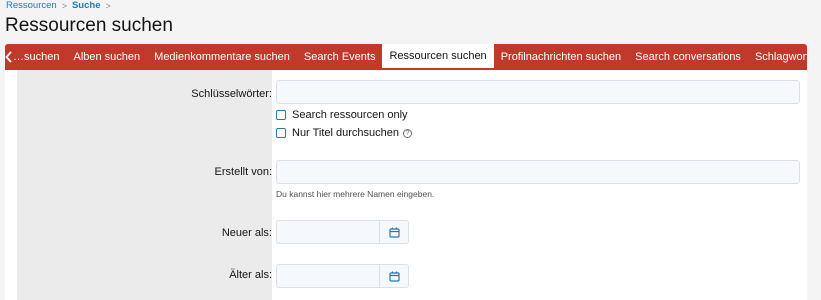 Image resolution: width=821 pixels, height=300 pixels. Describe the element at coordinates (350, 115) in the screenshot. I see `resources-only-label: Search ressourcen only` at that location.